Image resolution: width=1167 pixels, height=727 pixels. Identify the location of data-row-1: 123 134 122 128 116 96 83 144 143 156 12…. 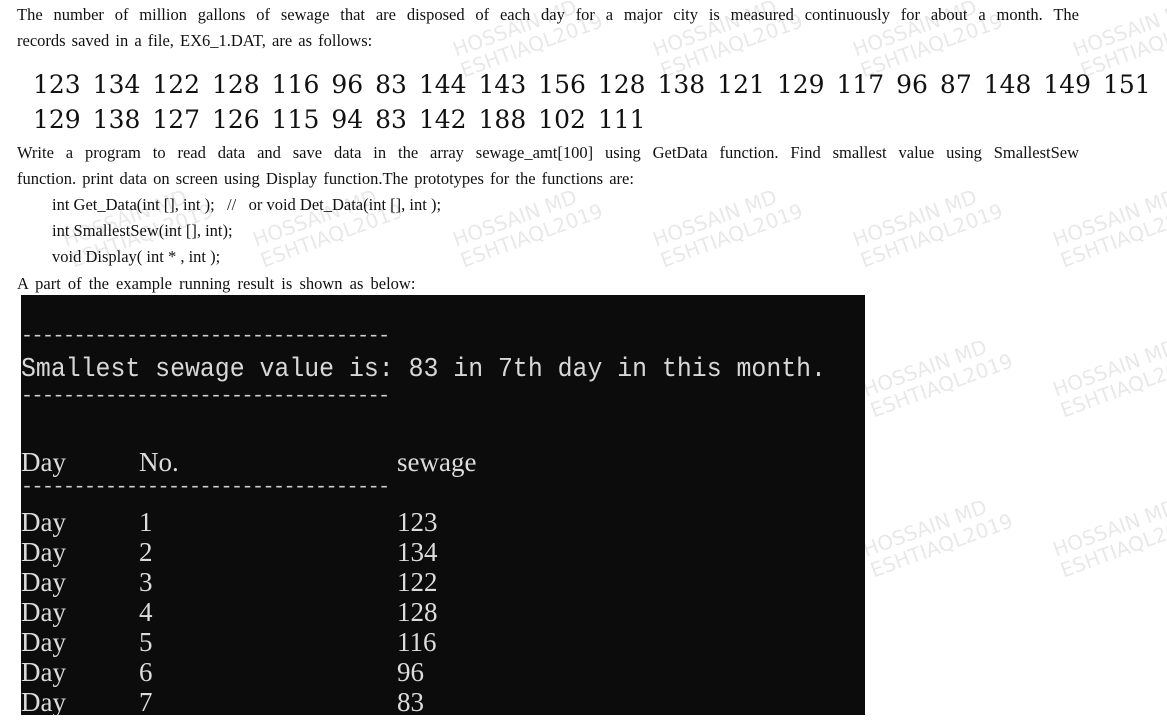
(592, 84).